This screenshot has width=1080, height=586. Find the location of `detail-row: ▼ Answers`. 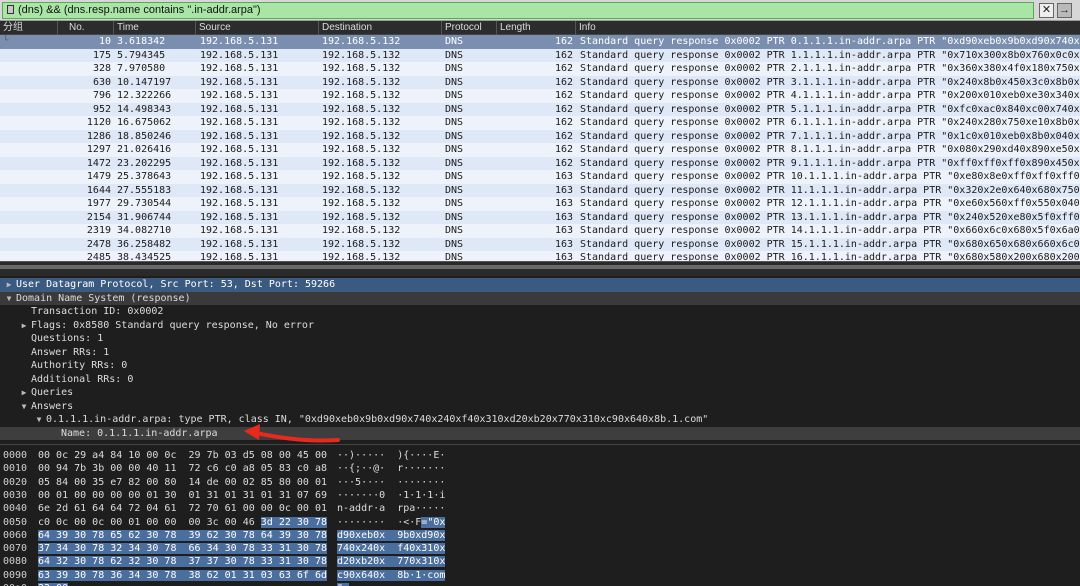

detail-row: ▼ Answers is located at coordinates (540, 407).